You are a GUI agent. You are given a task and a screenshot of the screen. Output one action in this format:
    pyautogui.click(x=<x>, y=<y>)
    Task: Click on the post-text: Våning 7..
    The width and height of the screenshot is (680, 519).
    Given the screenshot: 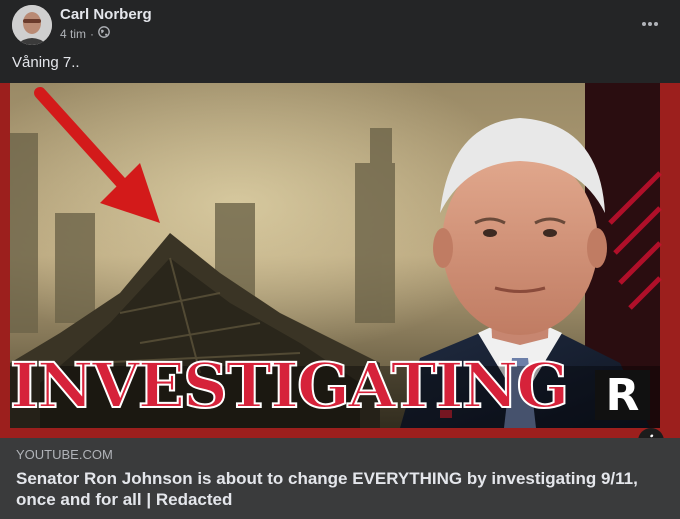 What is the action you would take?
    pyautogui.click(x=46, y=62)
    